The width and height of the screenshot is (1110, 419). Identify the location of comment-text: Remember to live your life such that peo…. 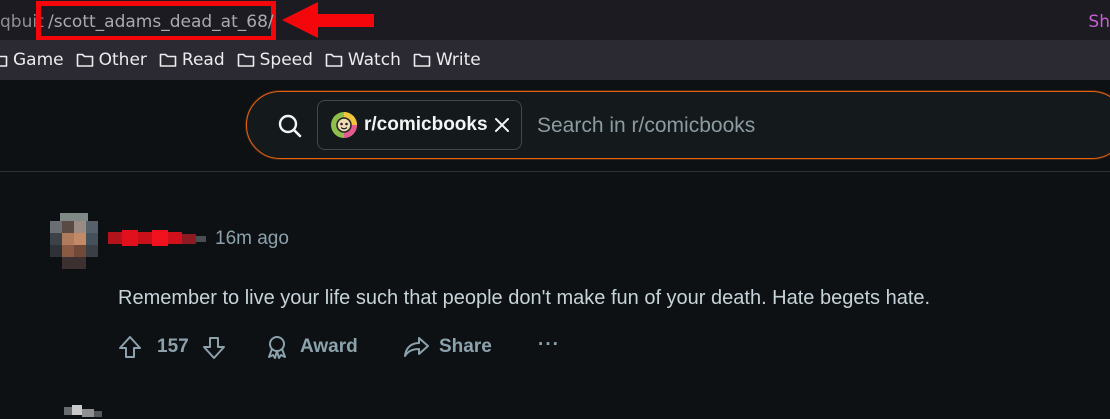
(524, 298).